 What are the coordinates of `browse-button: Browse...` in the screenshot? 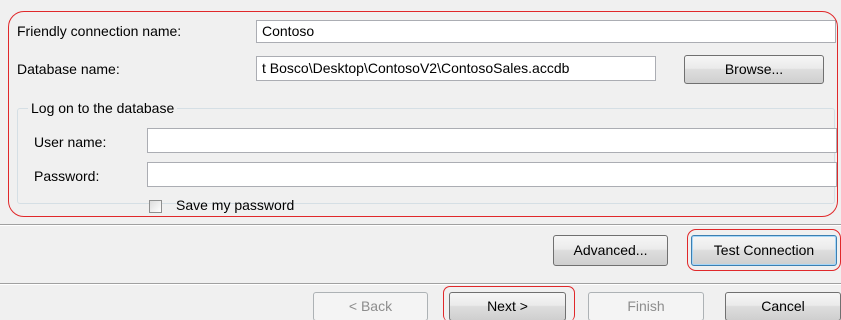 It's located at (754, 69).